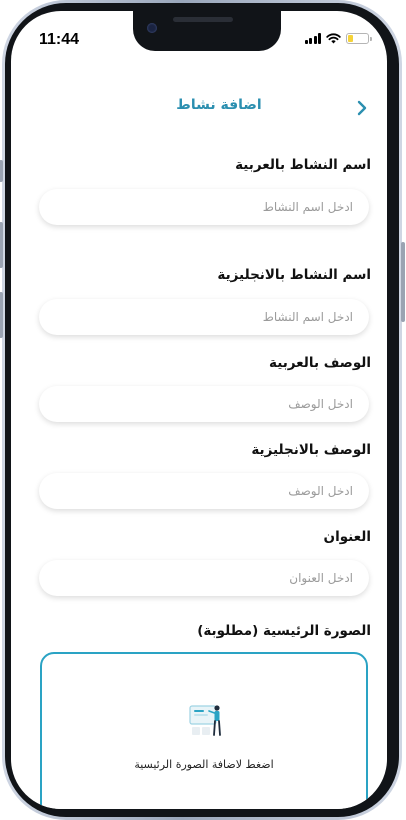  I want to click on notch, so click(207, 31).